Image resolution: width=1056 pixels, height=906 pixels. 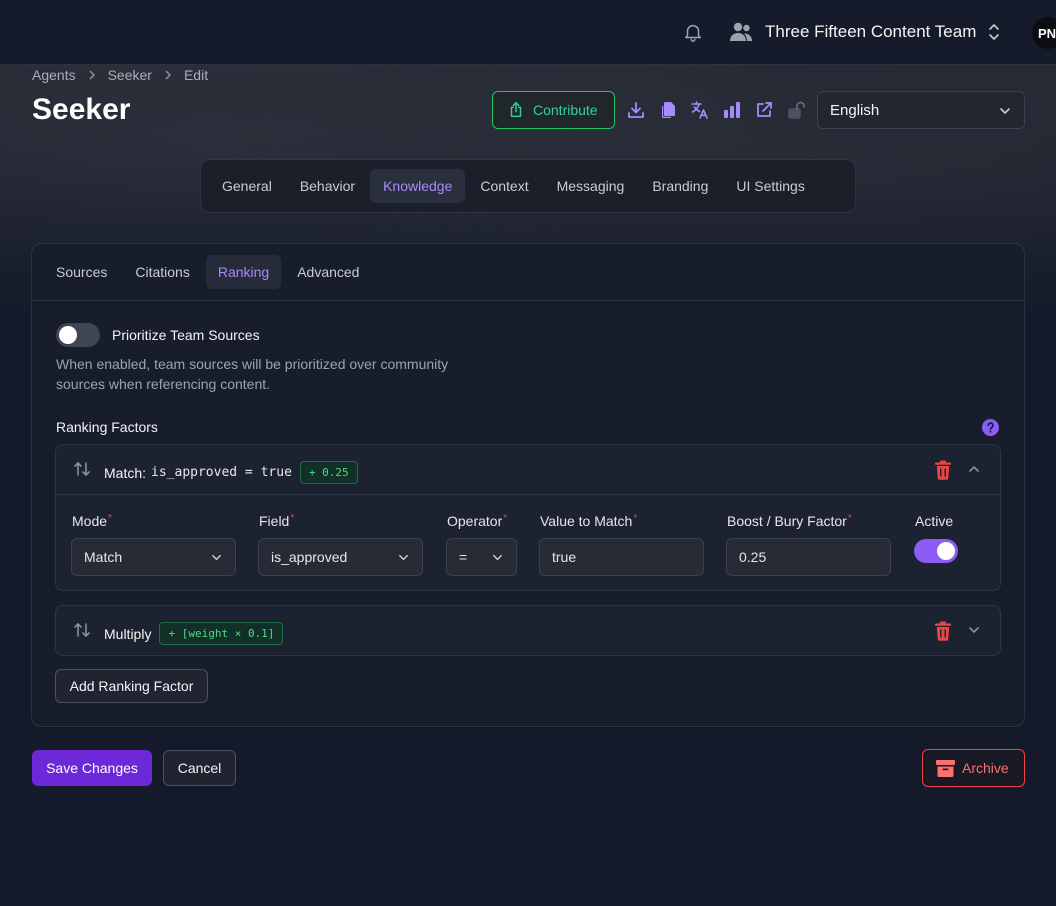 What do you see at coordinates (162, 272) in the screenshot?
I see `subtab-citations: Citations` at bounding box center [162, 272].